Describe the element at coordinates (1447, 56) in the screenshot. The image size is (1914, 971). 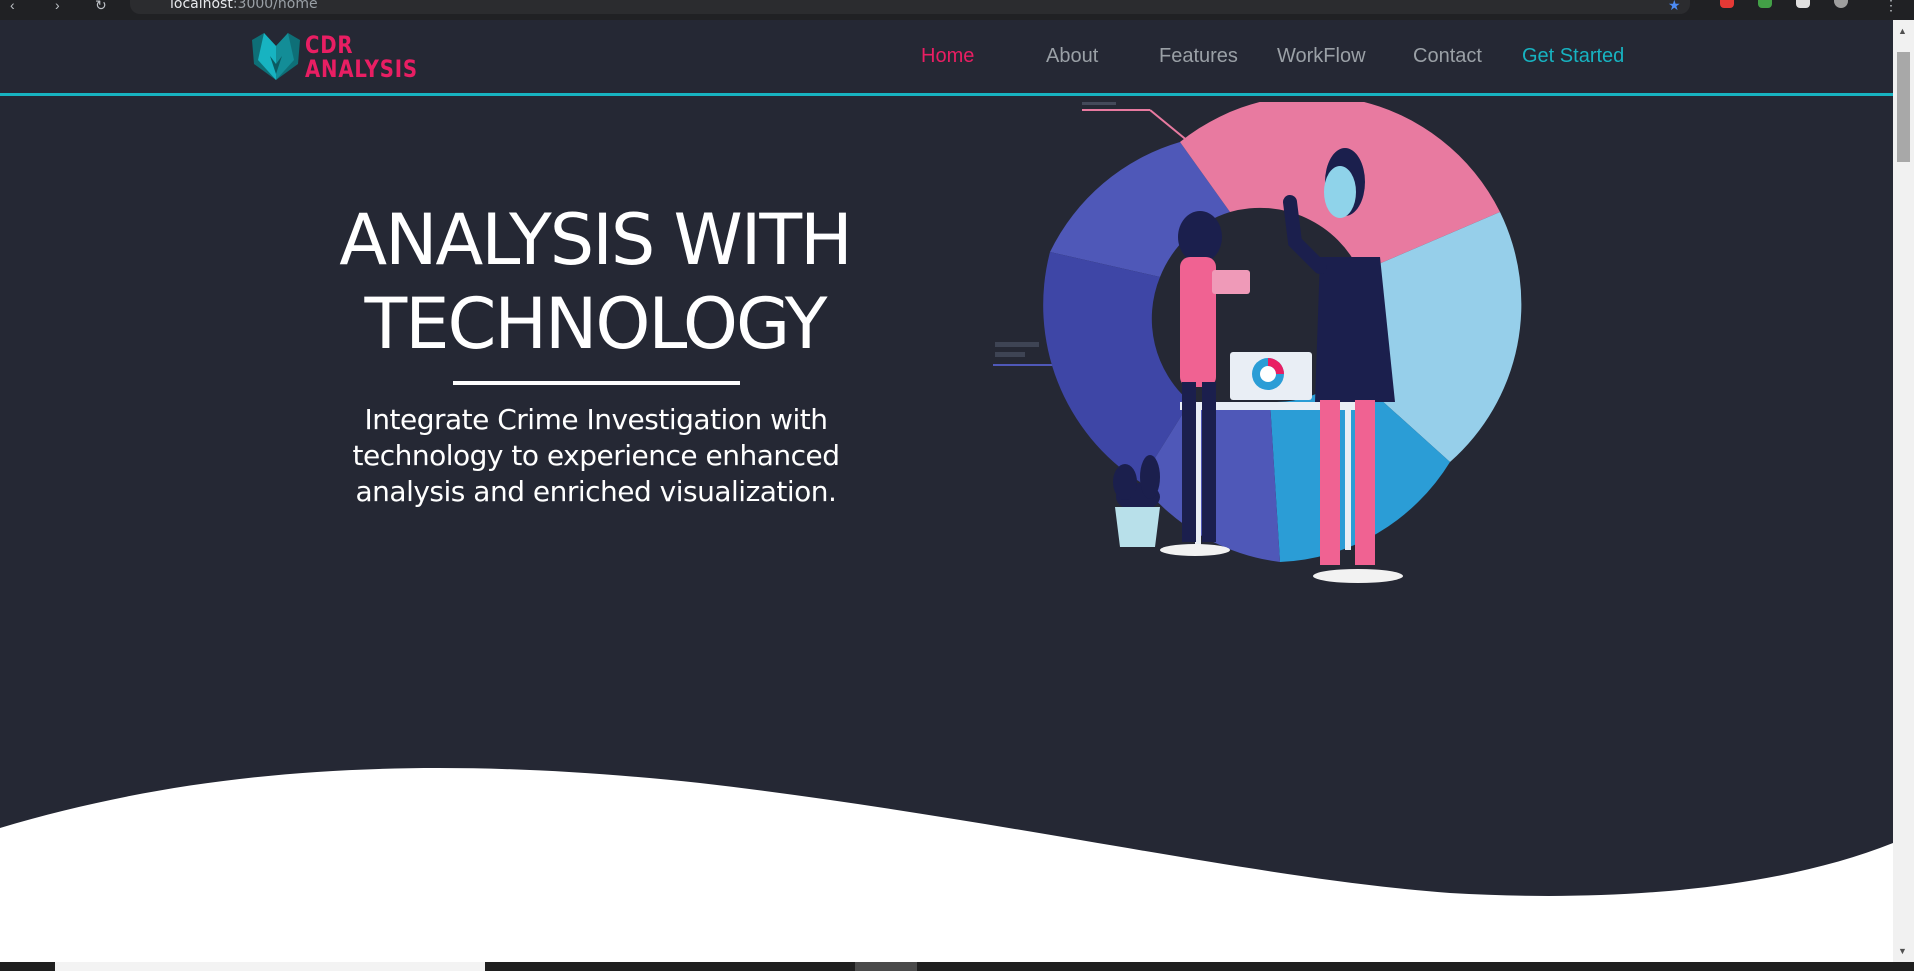
I see `nav-contact: Contact` at that location.